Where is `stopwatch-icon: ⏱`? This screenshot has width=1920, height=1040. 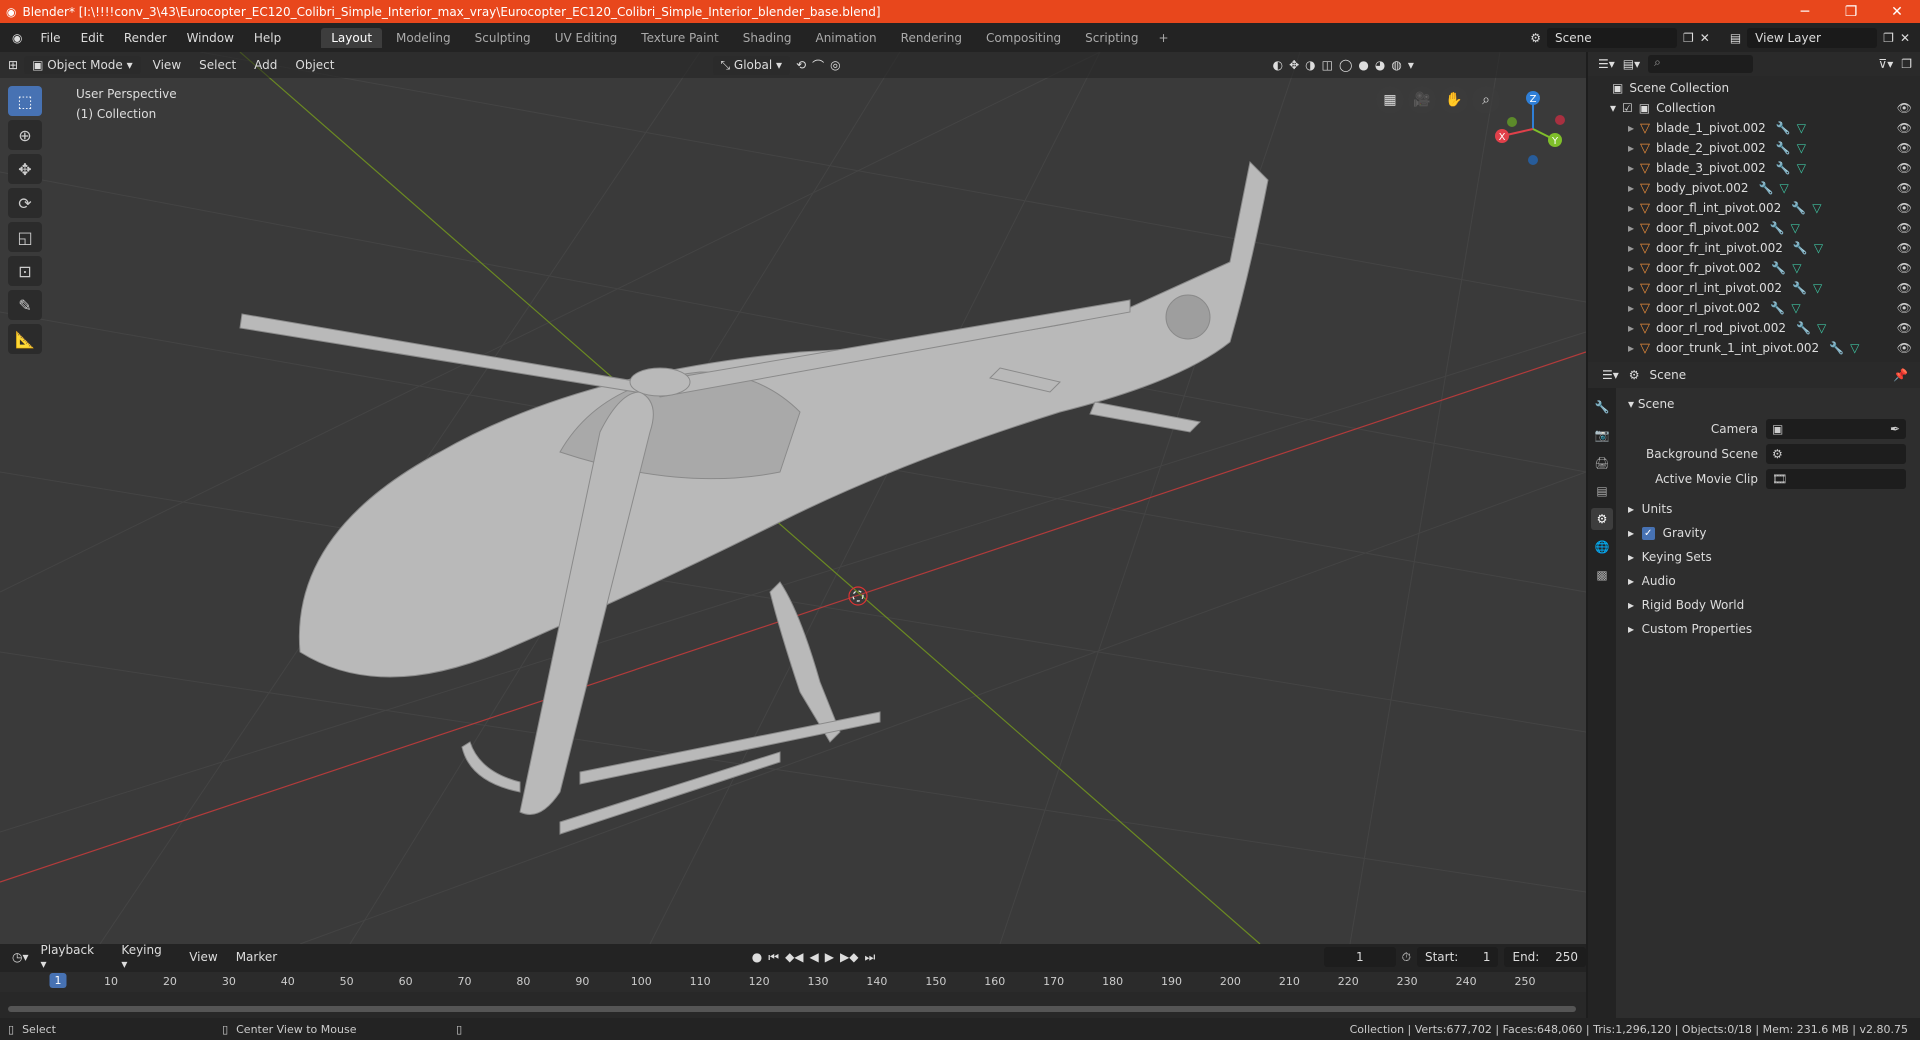
stopwatch-icon: ⏱ is located at coordinates (1406, 957).